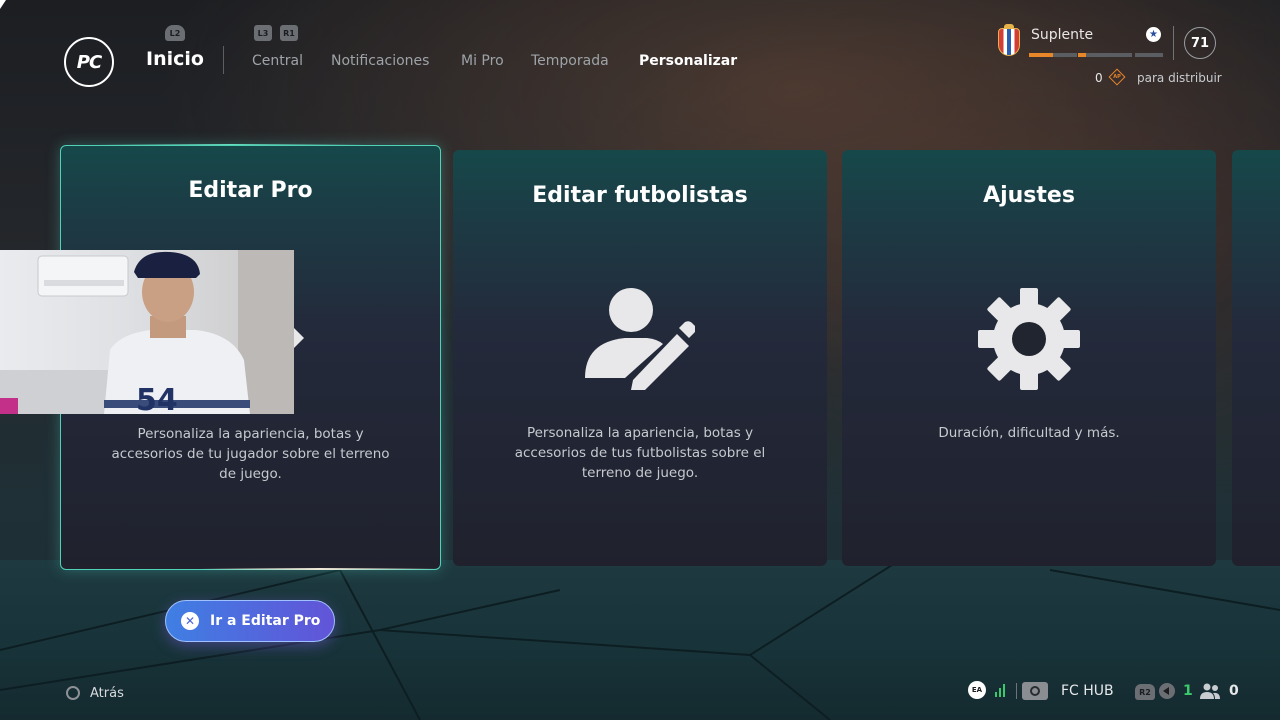  I want to click on mouse-cursor-icon, so click(3, 4).